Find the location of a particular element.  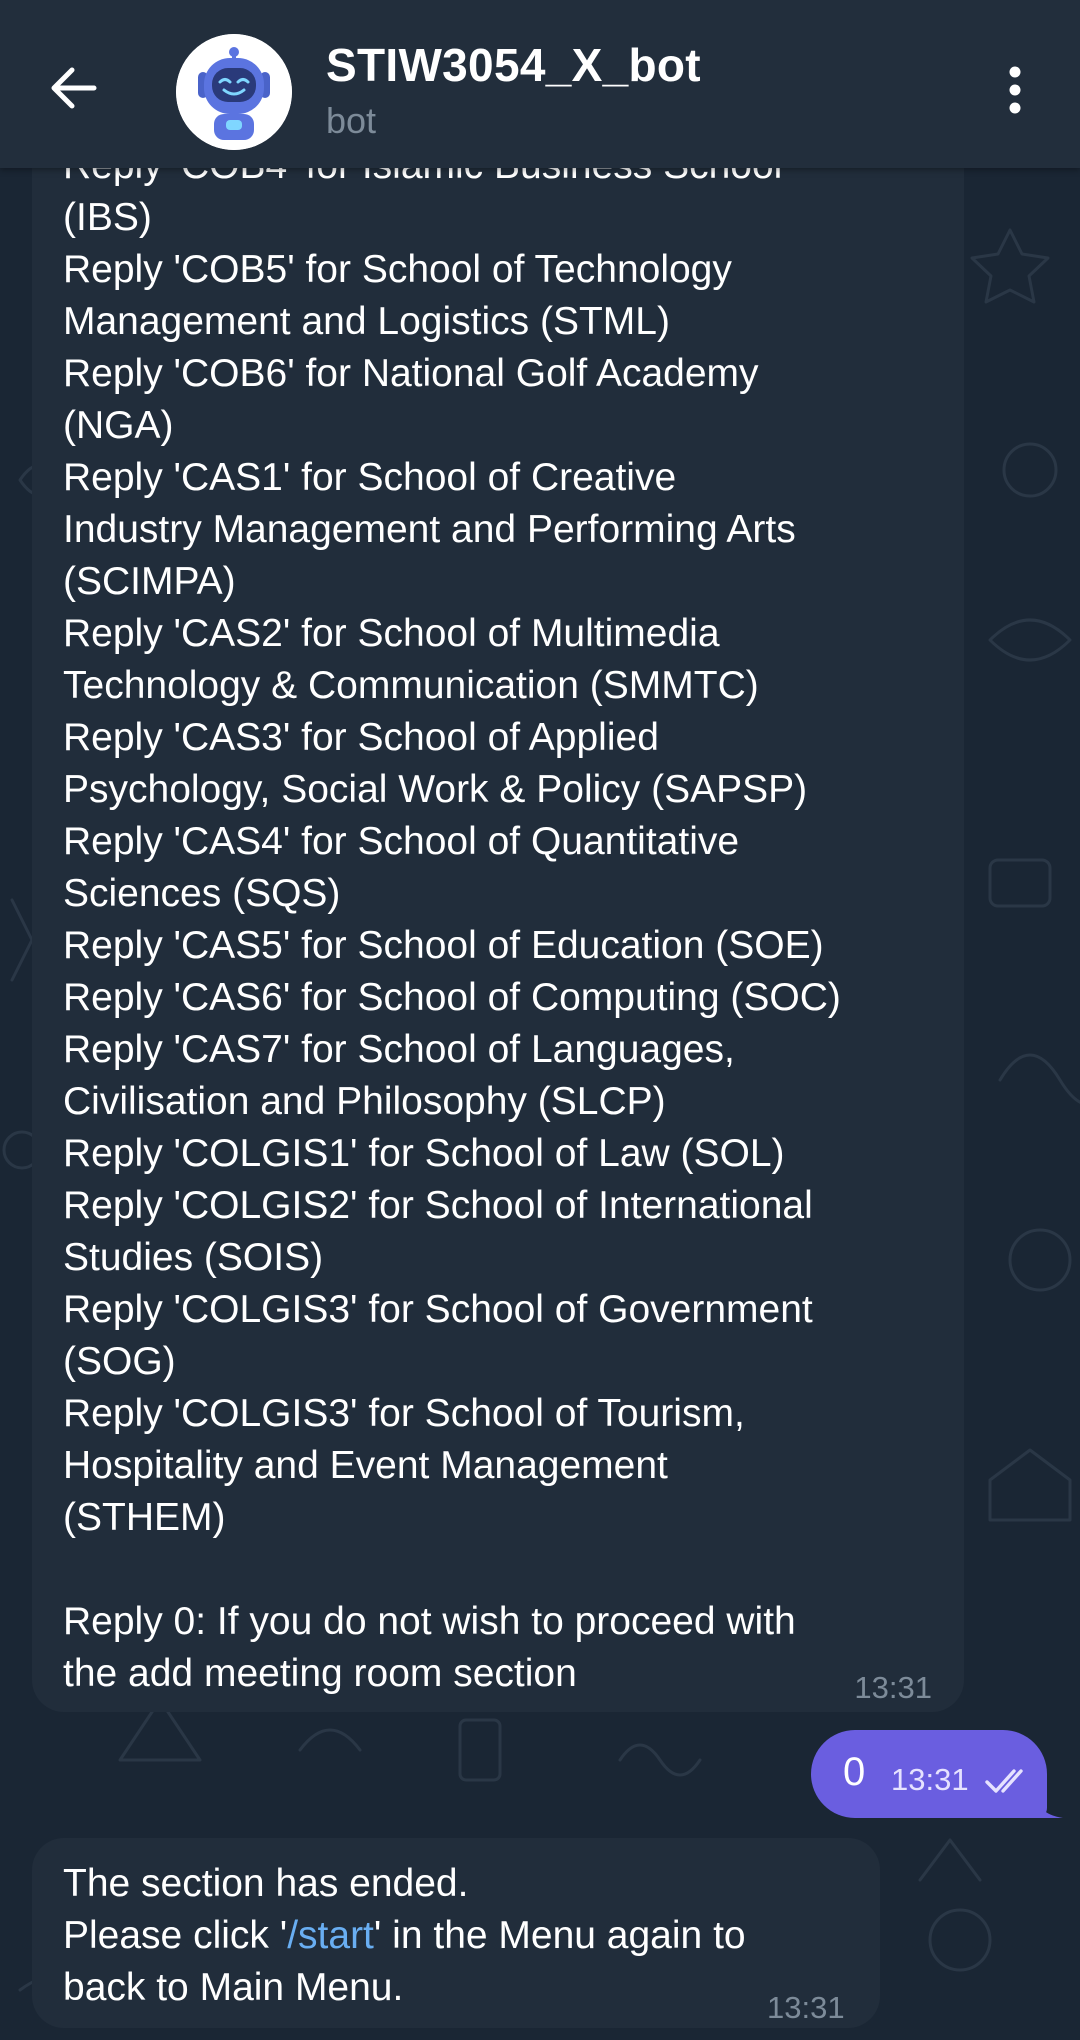

chat-title: STIW3054_X_bot is located at coordinates (513, 65).